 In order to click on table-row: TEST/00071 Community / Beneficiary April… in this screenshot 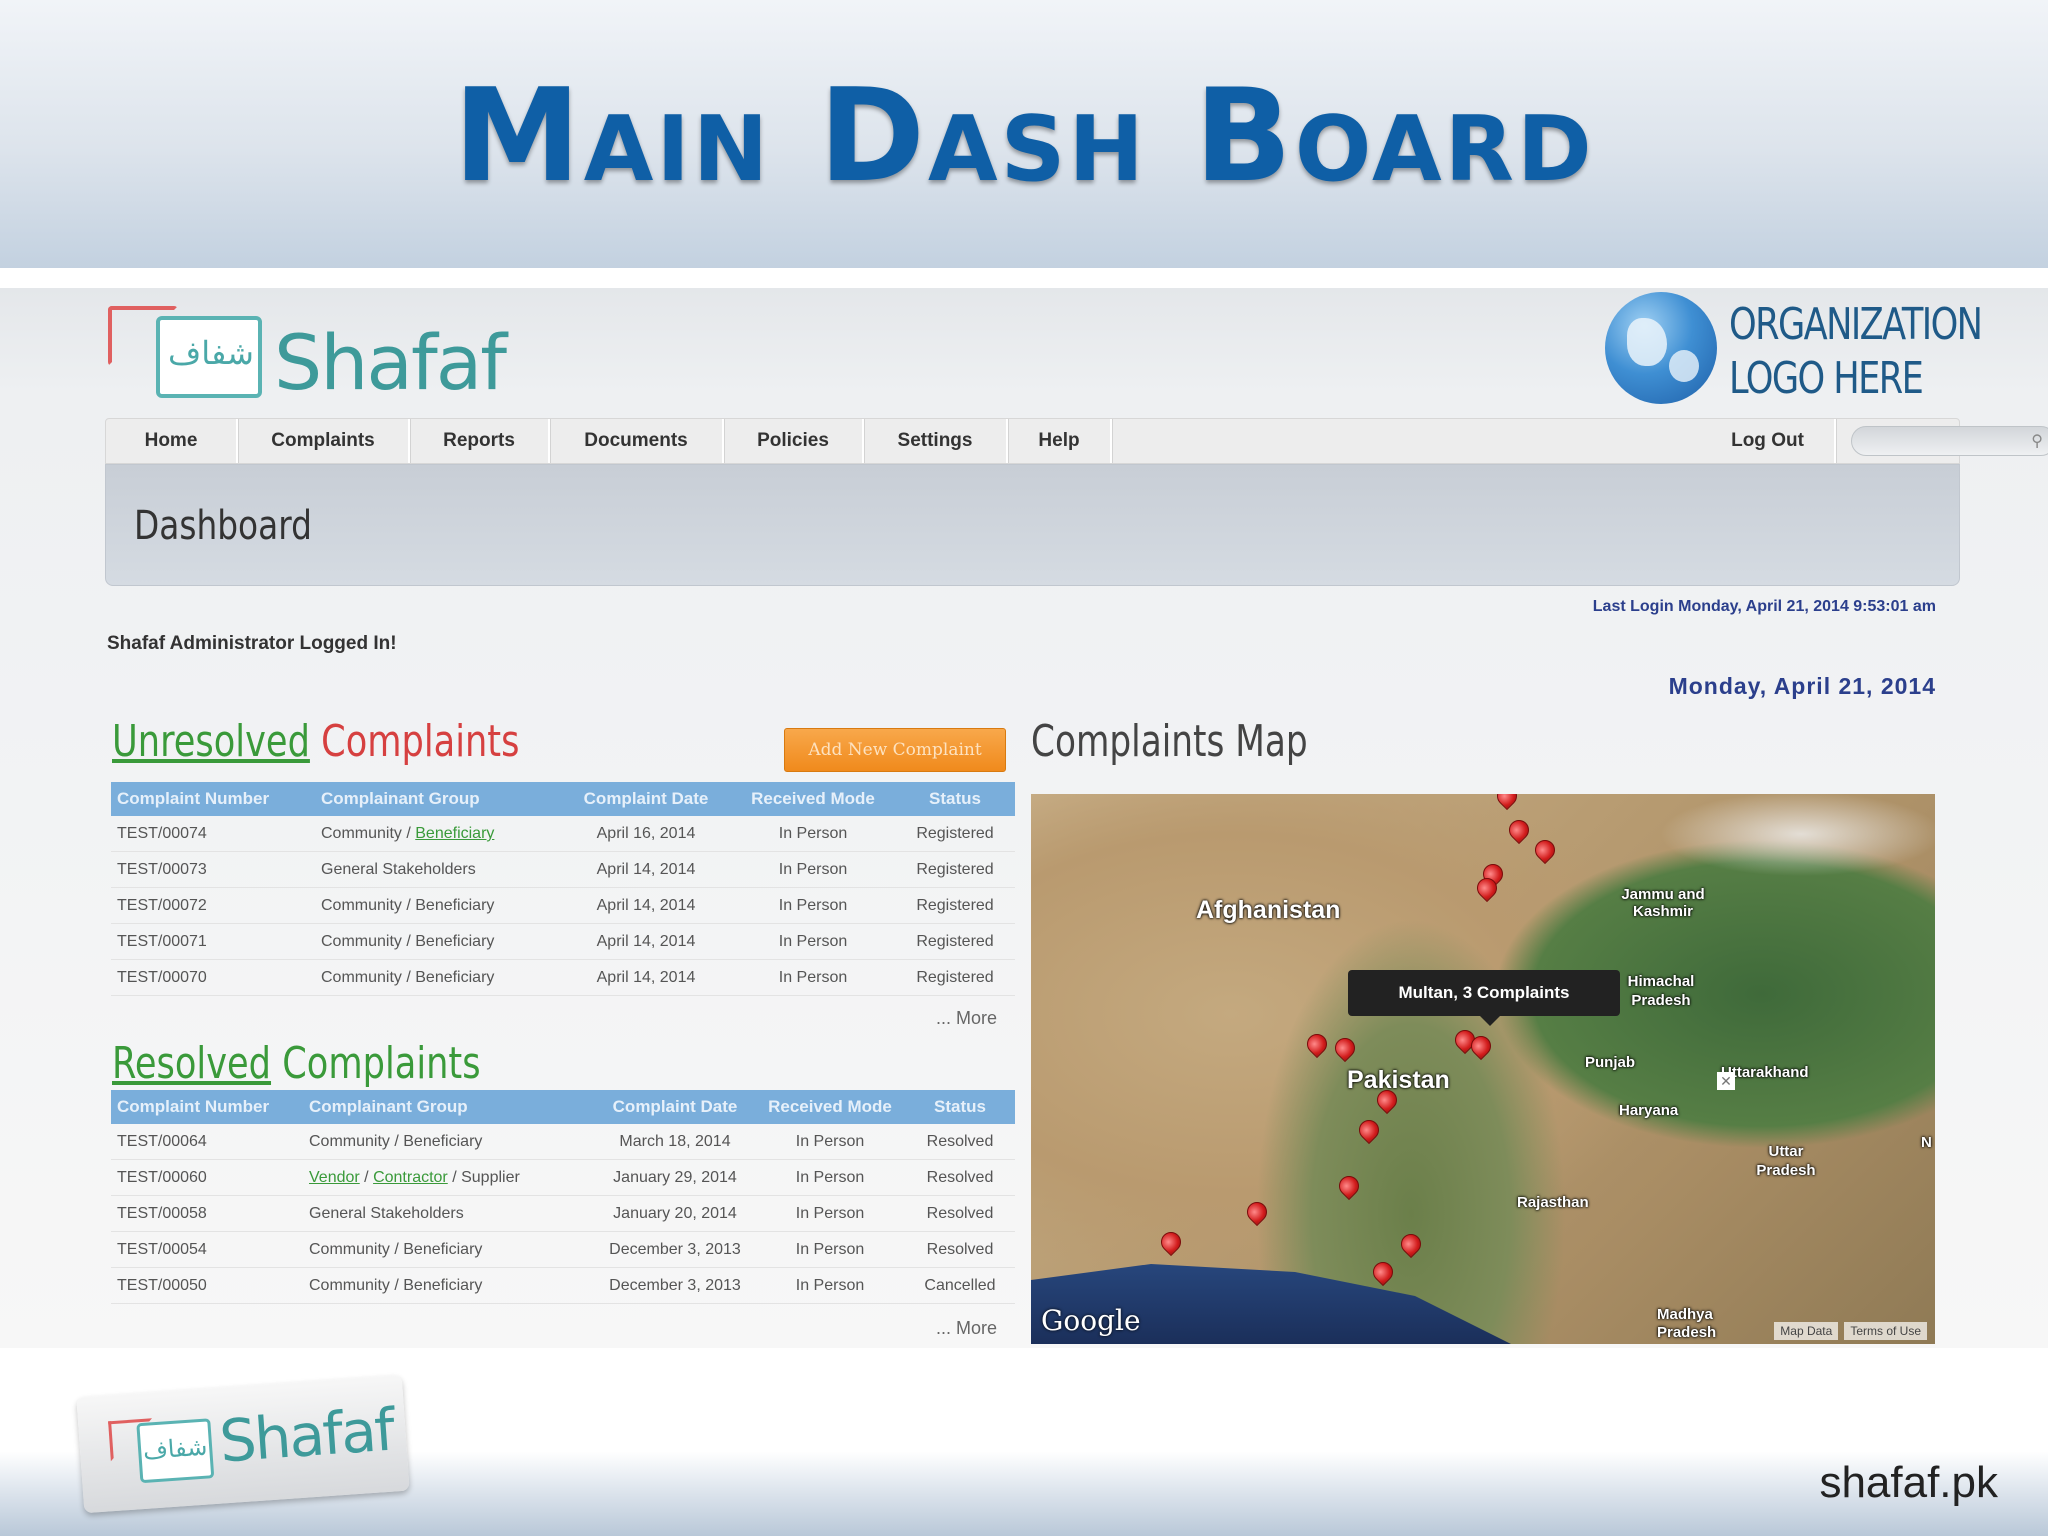, I will do `click(563, 942)`.